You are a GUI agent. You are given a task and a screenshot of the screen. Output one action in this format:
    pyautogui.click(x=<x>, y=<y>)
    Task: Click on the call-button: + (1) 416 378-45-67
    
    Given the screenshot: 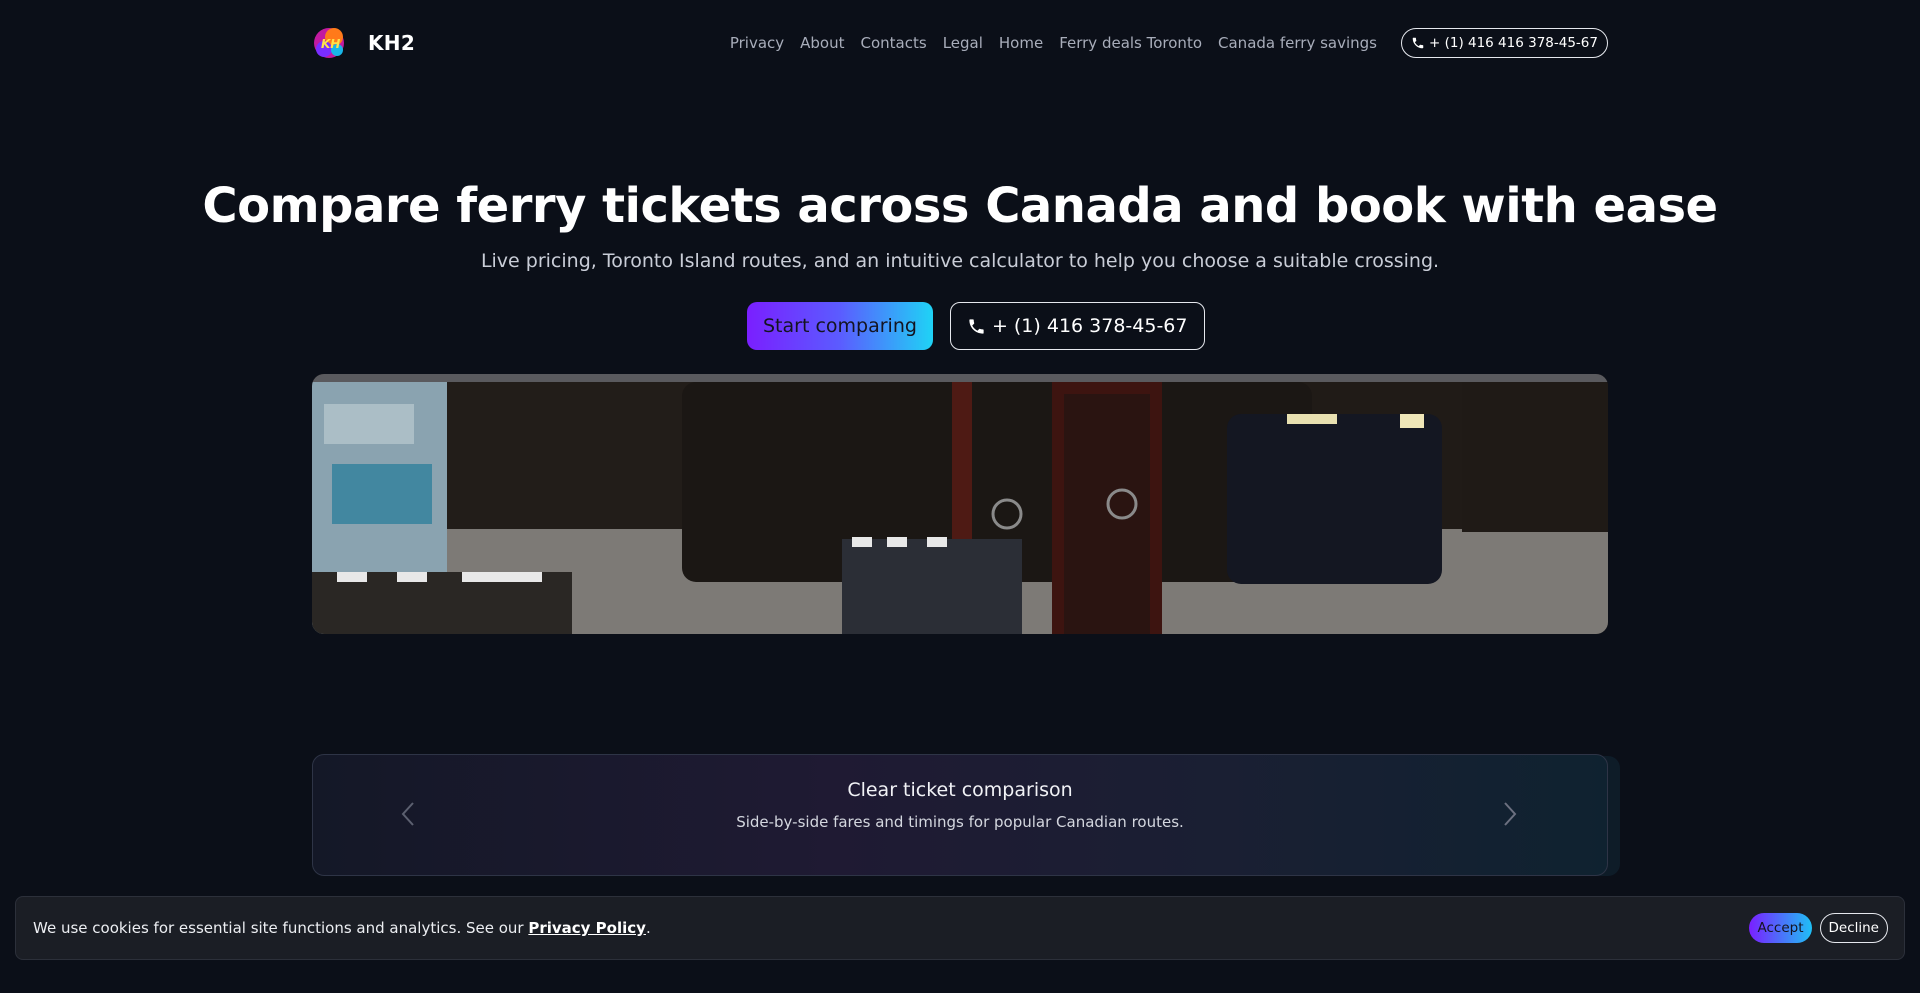 What is the action you would take?
    pyautogui.click(x=1077, y=326)
    